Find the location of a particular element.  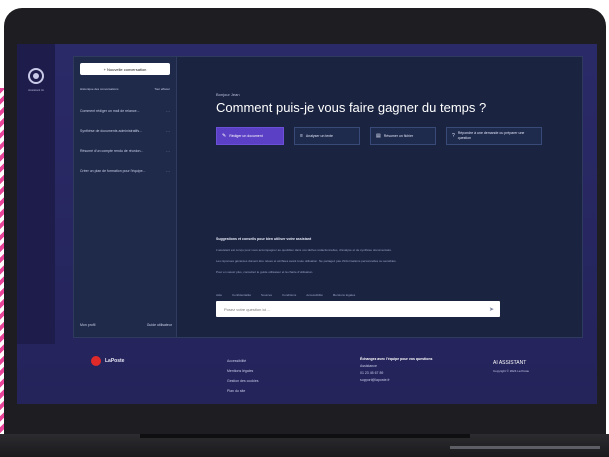

footer-link: Plan du site is located at coordinates (267, 391).